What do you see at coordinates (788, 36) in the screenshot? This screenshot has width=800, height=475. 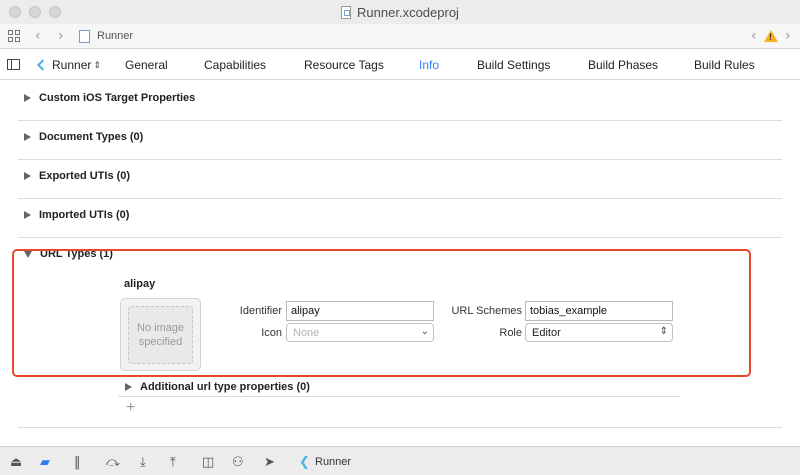 I see `next-issue-arrow-icon: ›` at bounding box center [788, 36].